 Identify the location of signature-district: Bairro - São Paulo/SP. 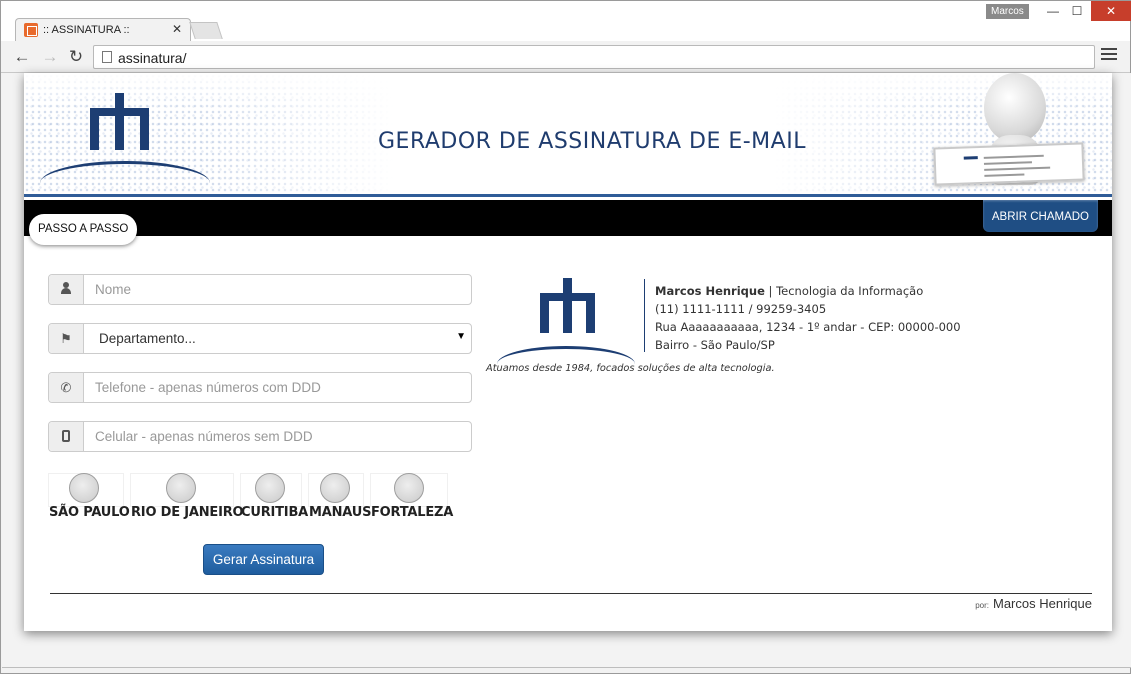
(715, 345).